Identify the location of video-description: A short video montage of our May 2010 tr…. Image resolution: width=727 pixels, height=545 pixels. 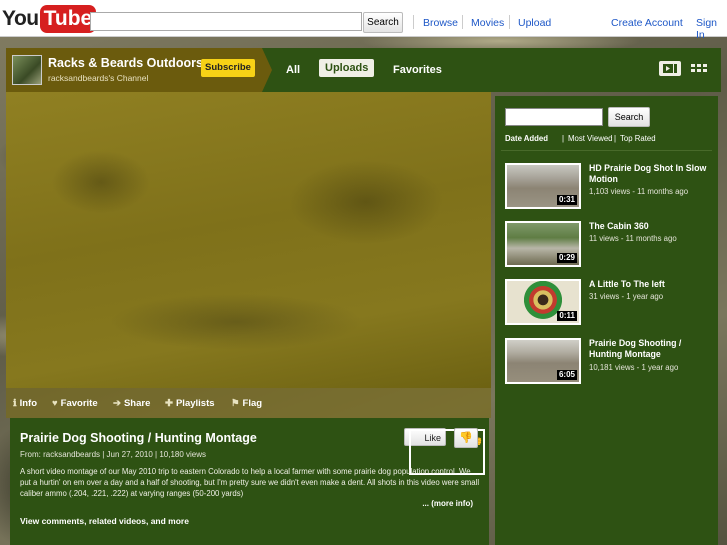
(250, 482).